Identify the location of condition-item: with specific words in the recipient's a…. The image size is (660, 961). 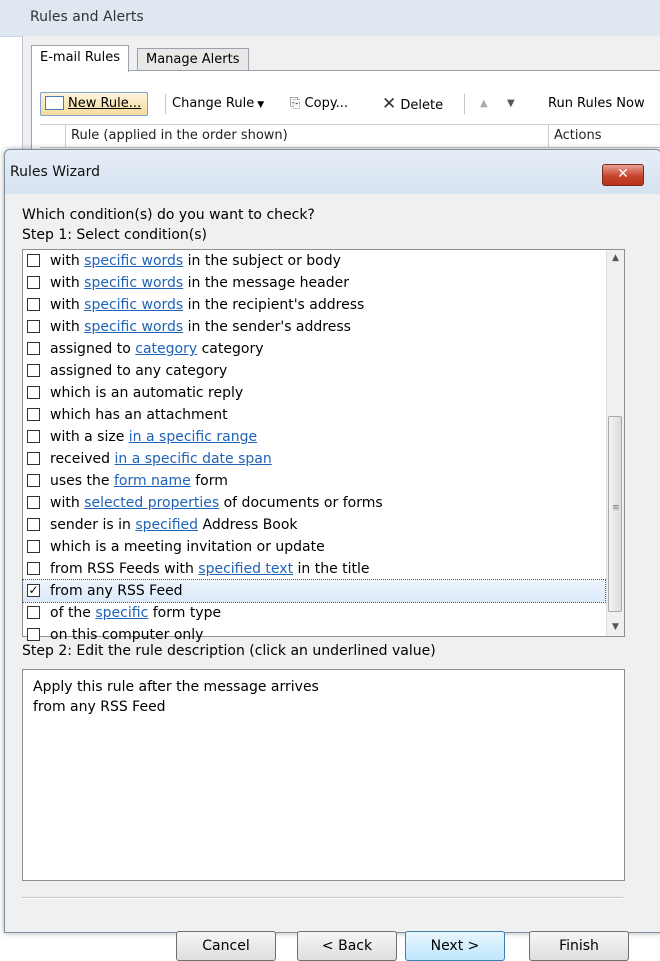
(314, 305).